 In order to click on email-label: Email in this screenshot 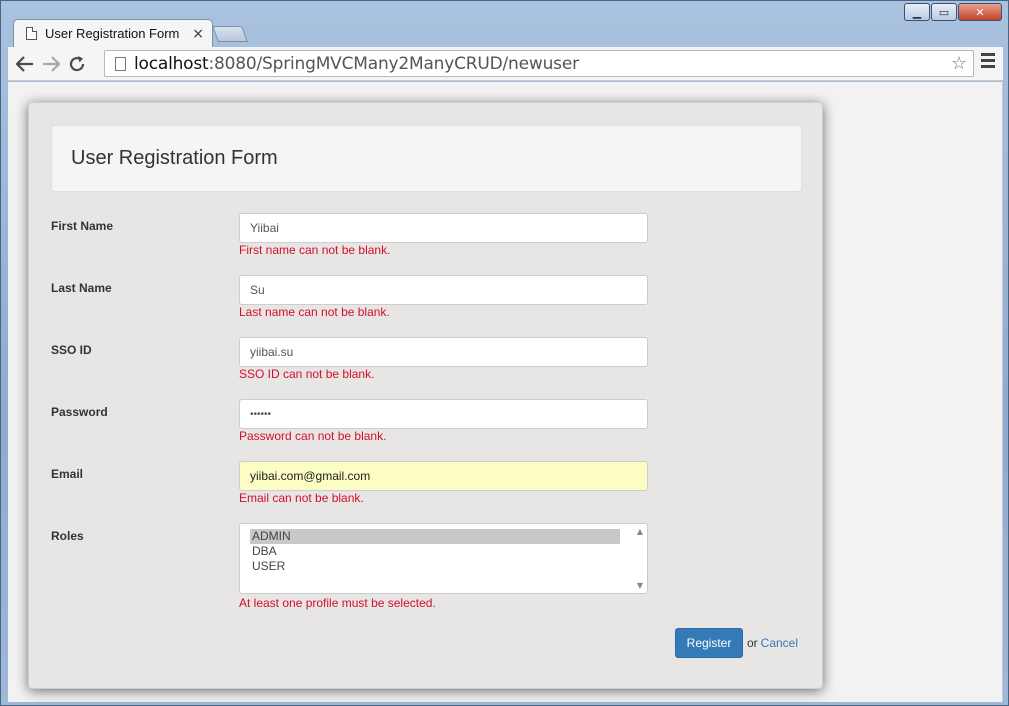, I will do `click(67, 474)`.